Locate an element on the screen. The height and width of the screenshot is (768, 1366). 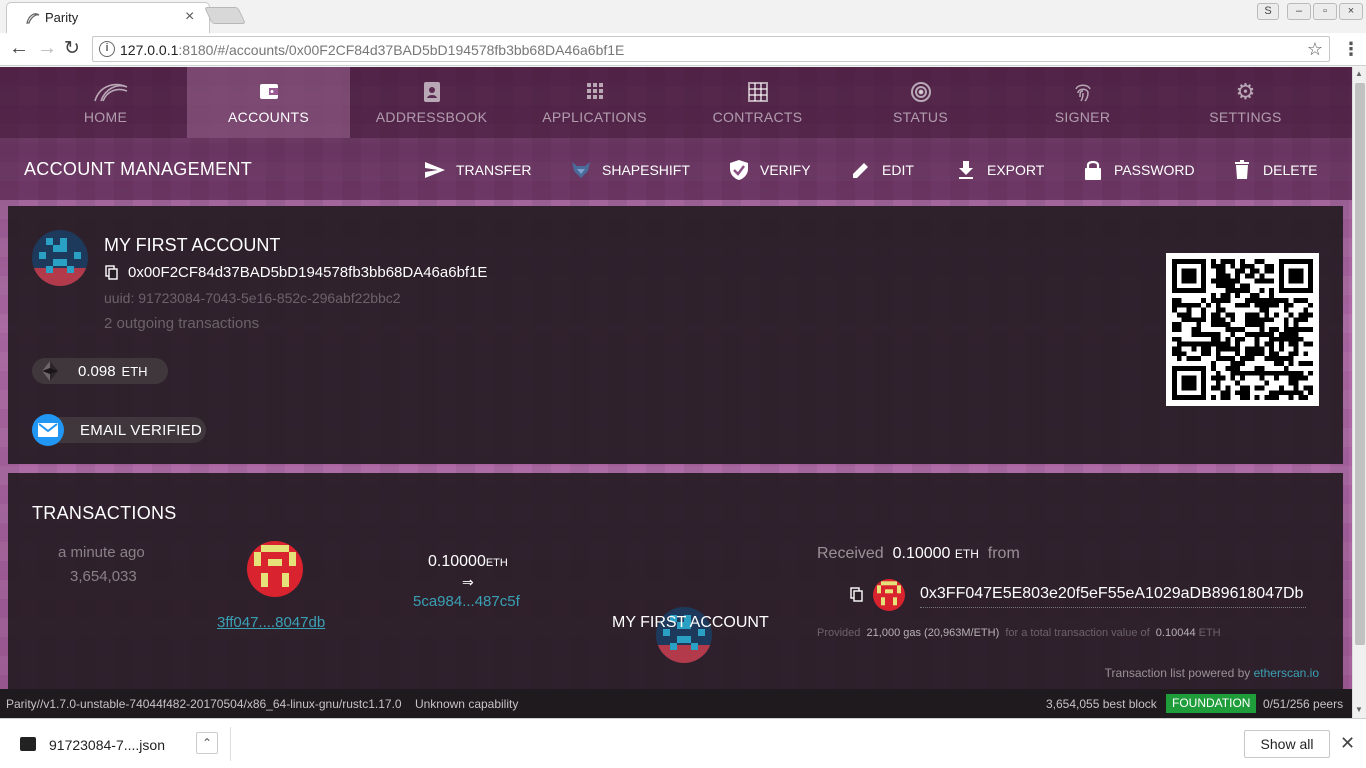
account-name: MY FIRST ACCOUNT is located at coordinates (192, 245).